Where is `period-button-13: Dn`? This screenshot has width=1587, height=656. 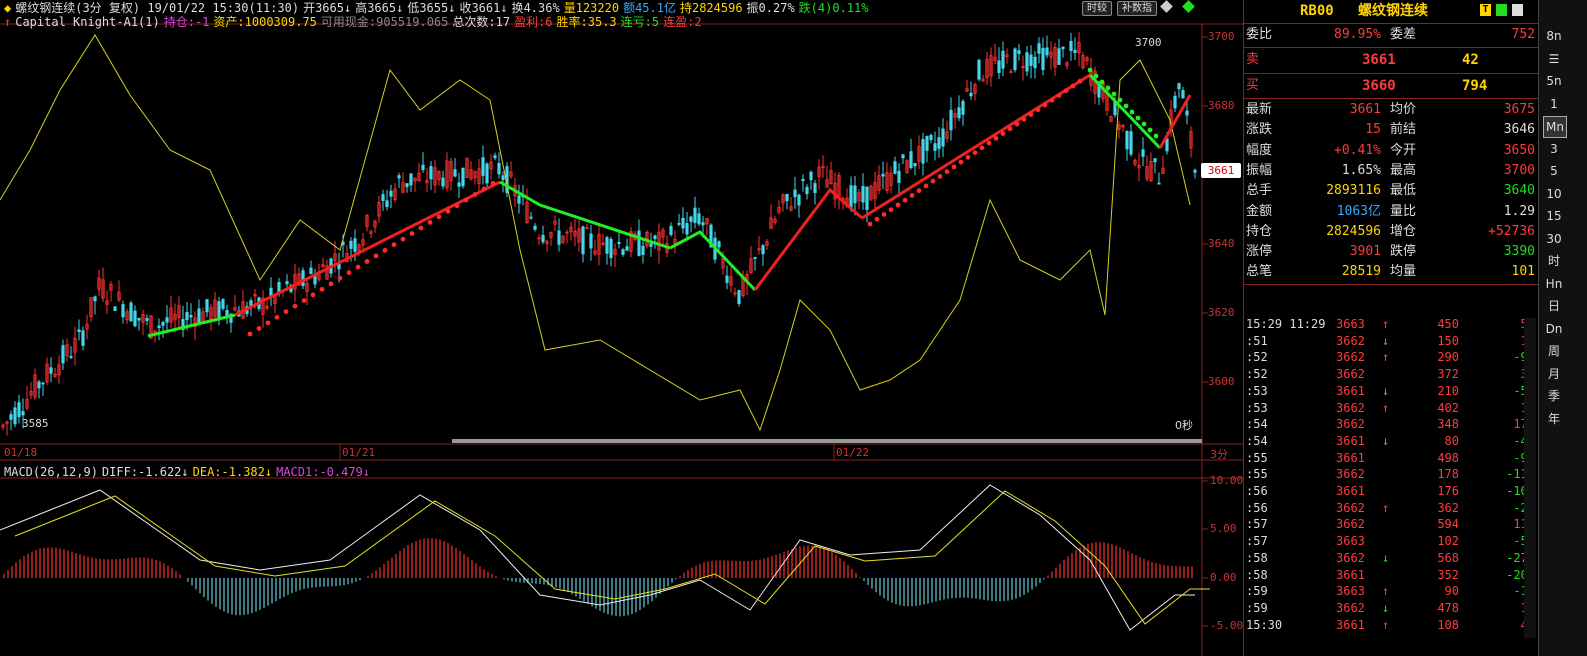
period-button-13: Dn is located at coordinates (1554, 329).